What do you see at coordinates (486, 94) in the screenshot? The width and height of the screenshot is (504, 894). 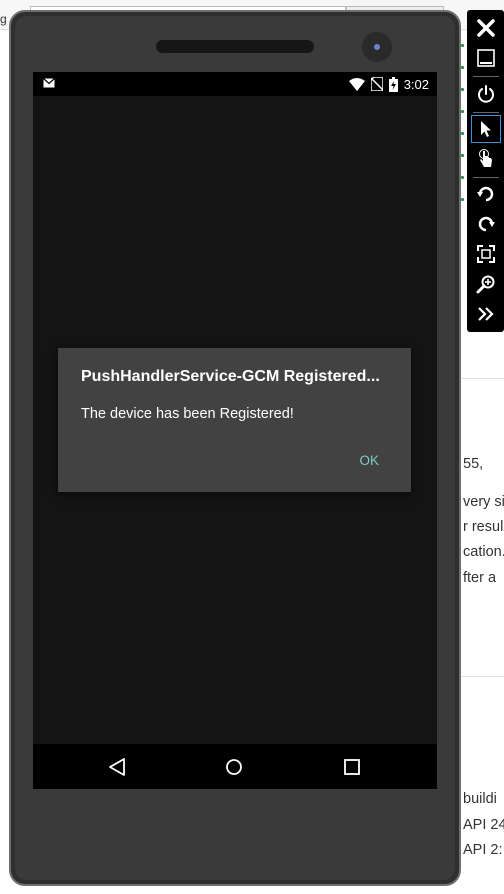 I see `power-icon` at bounding box center [486, 94].